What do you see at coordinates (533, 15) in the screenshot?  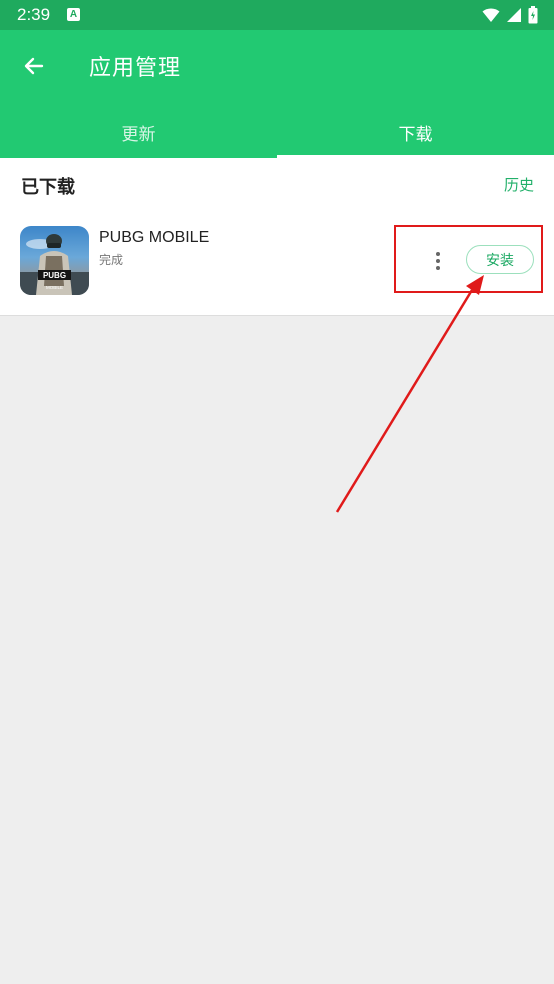 I see `battery-icon` at bounding box center [533, 15].